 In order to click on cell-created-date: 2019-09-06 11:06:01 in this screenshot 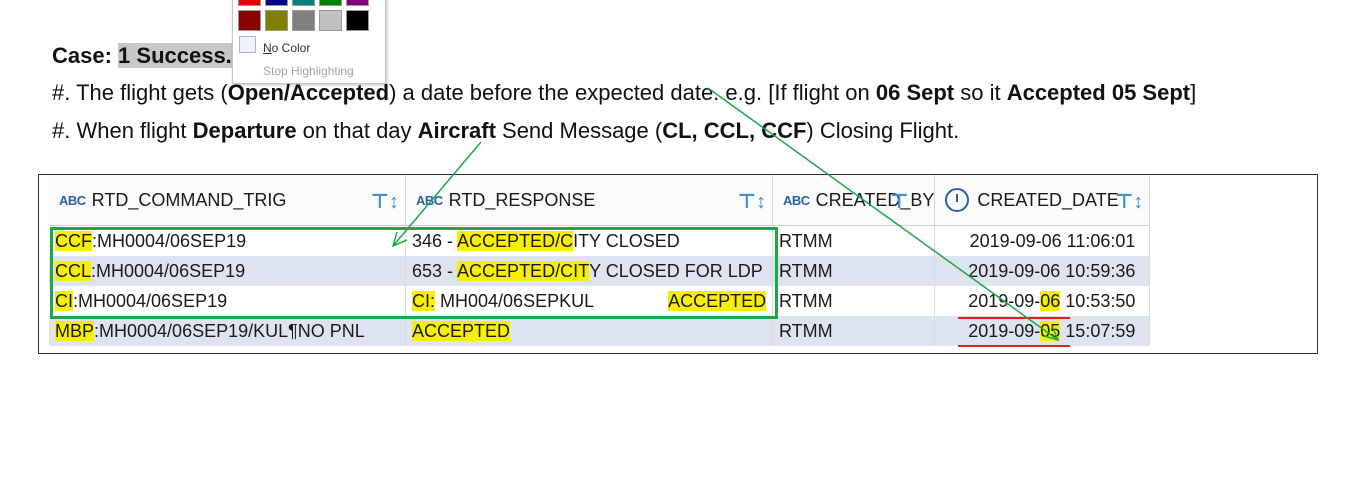, I will do `click(1042, 240)`.